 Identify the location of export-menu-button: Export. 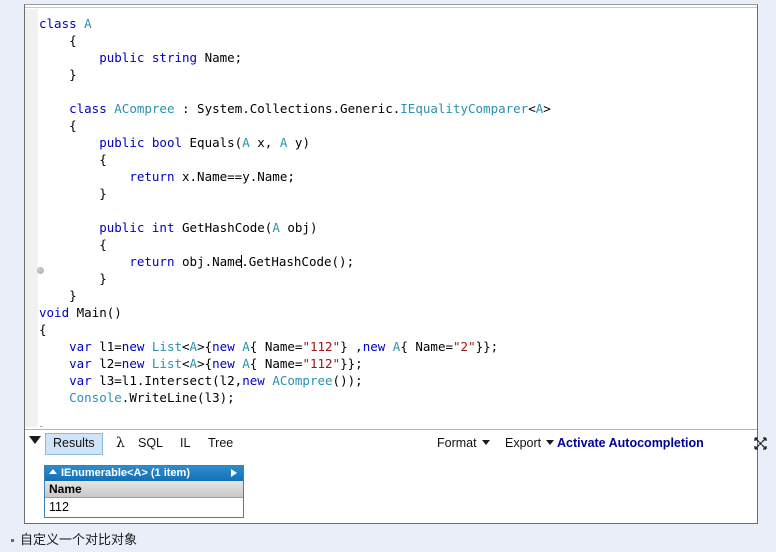
(530, 443).